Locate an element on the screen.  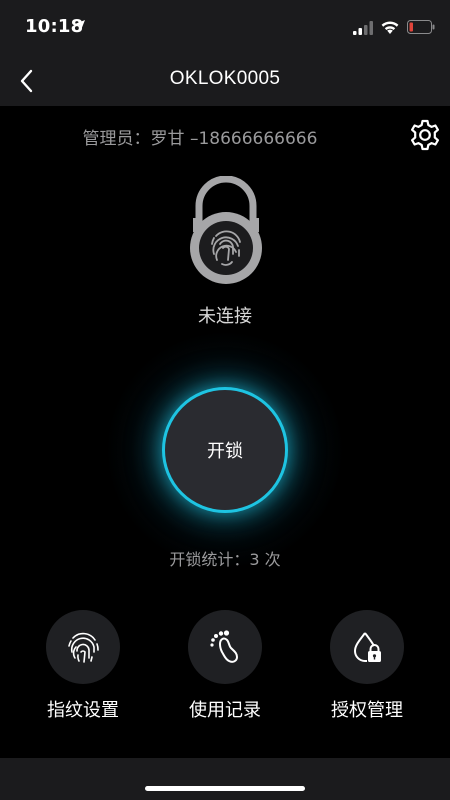
connection-status: 未连接 is located at coordinates (225, 316).